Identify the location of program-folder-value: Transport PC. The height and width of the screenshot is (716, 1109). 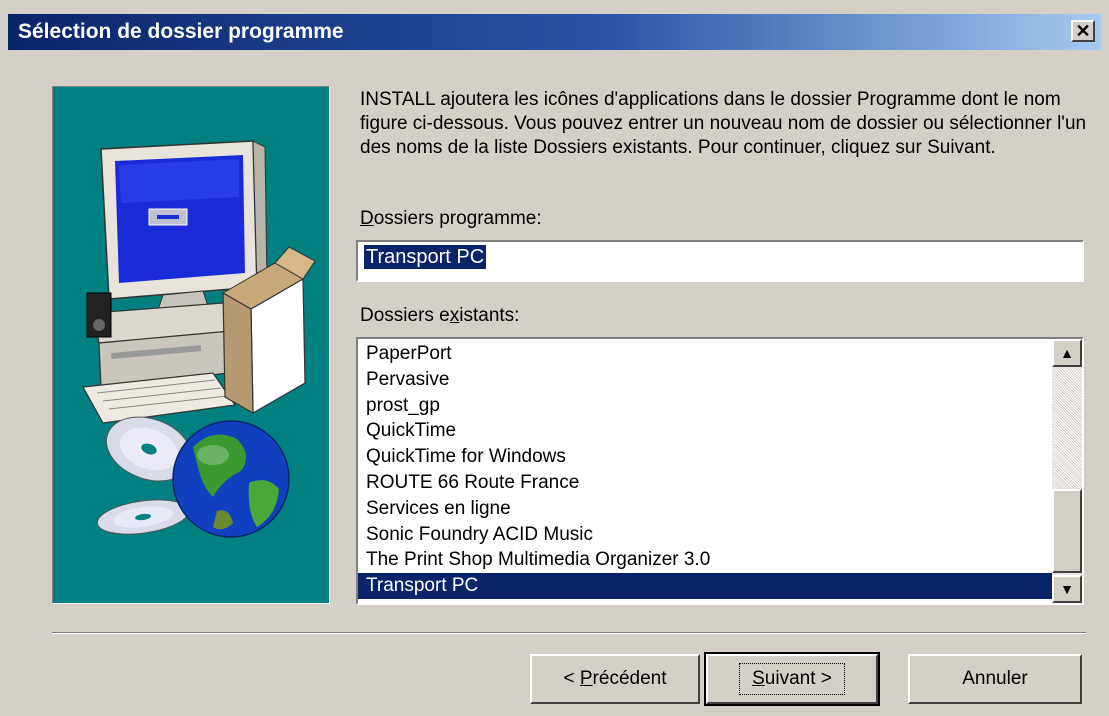
(425, 257).